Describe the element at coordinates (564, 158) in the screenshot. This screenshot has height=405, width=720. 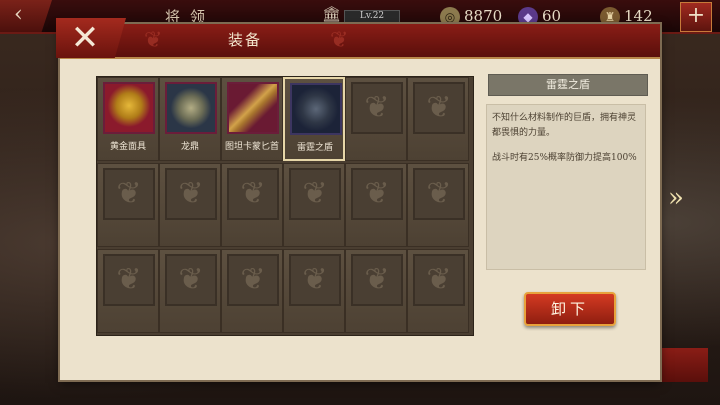
I see `item-effect: 战斗时有25%概率防御力提高100%` at that location.